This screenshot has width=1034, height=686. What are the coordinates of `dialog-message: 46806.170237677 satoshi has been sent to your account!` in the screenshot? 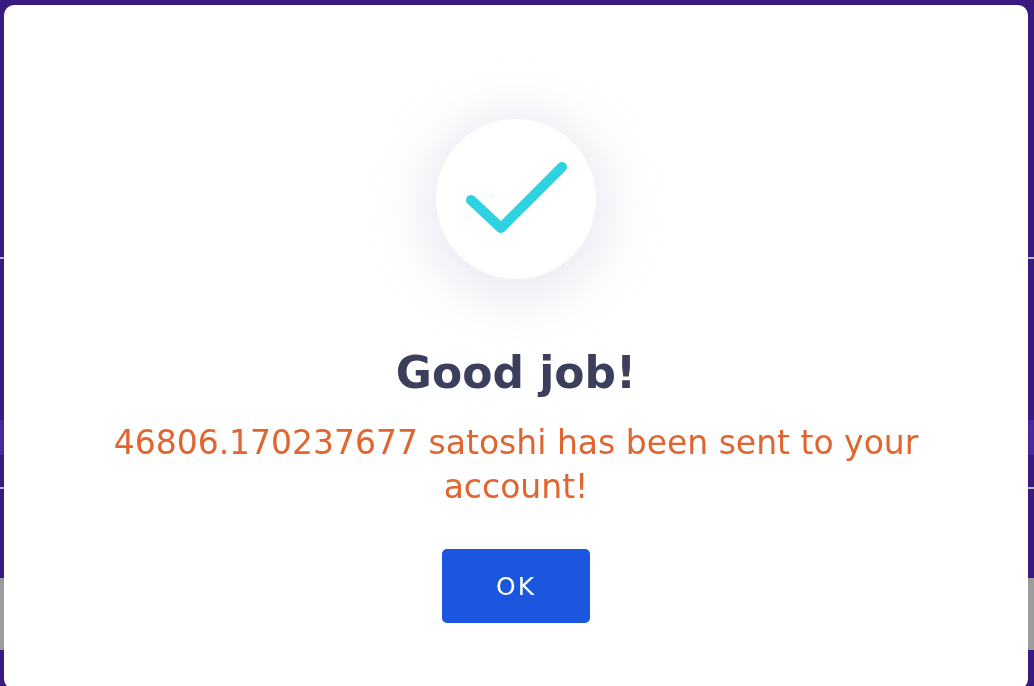 It's located at (516, 465).